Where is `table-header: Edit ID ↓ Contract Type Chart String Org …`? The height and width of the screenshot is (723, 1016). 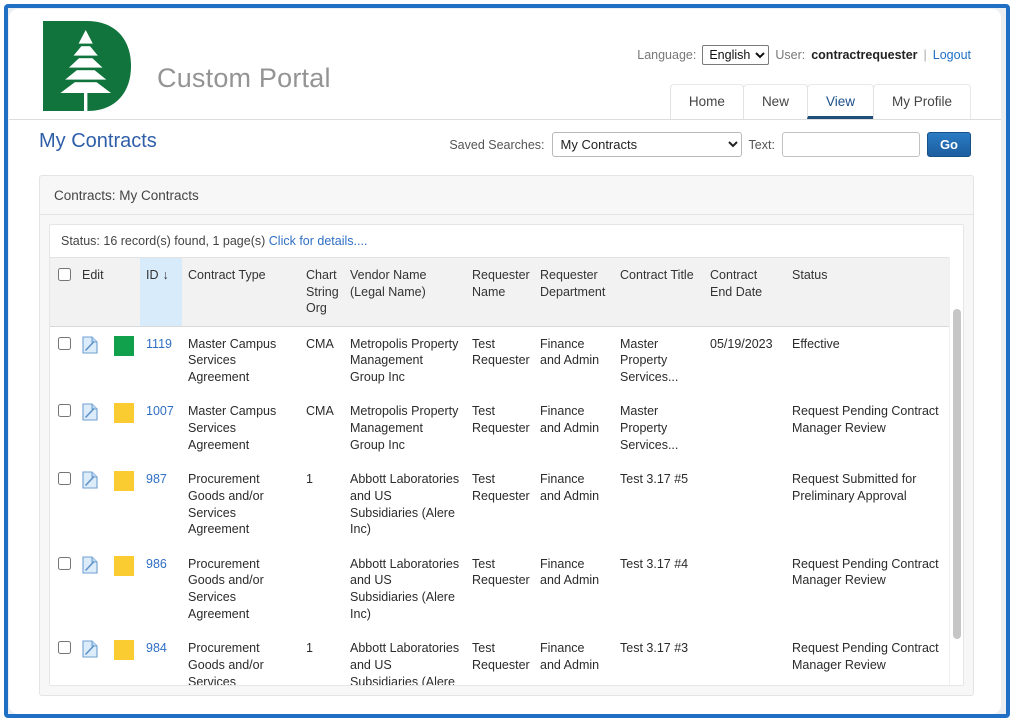 table-header: Edit ID ↓ Contract Type Chart String Org … is located at coordinates (506, 292).